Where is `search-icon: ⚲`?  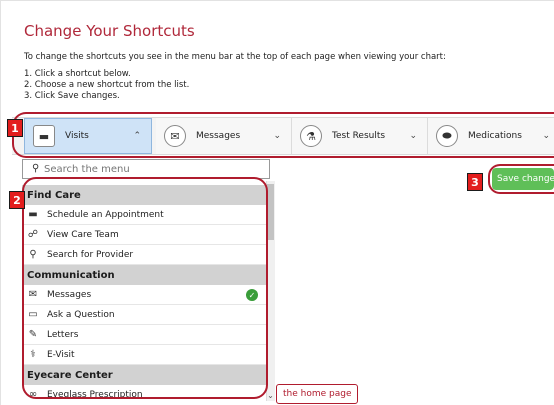
search-icon: ⚲ is located at coordinates (36, 168).